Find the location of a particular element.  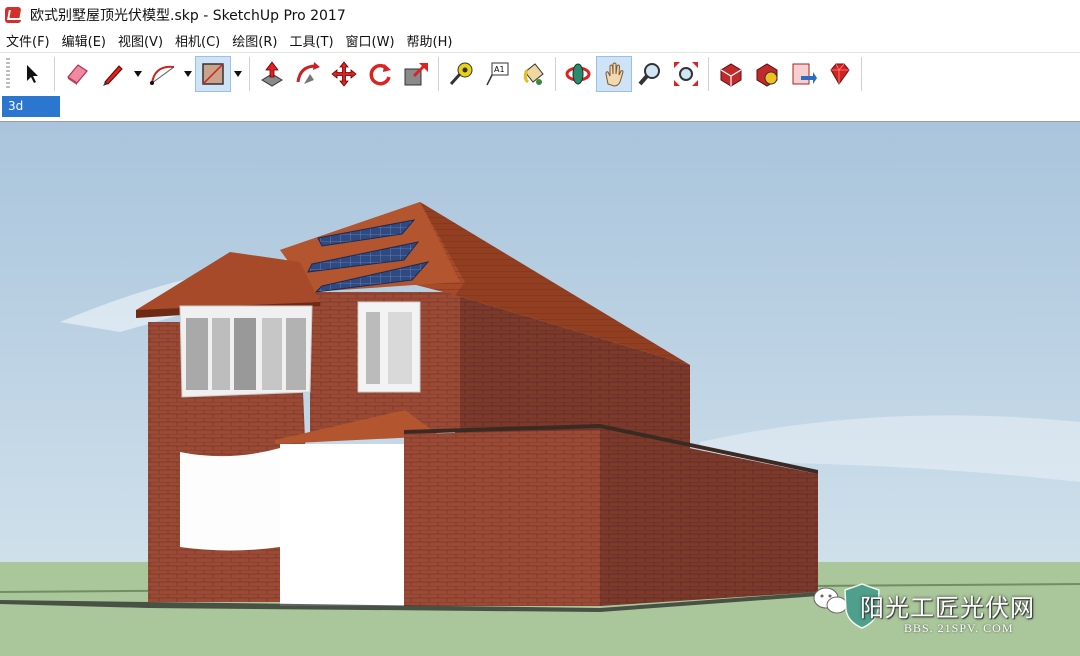

rectangle-shape-icon is located at coordinates (213, 73).